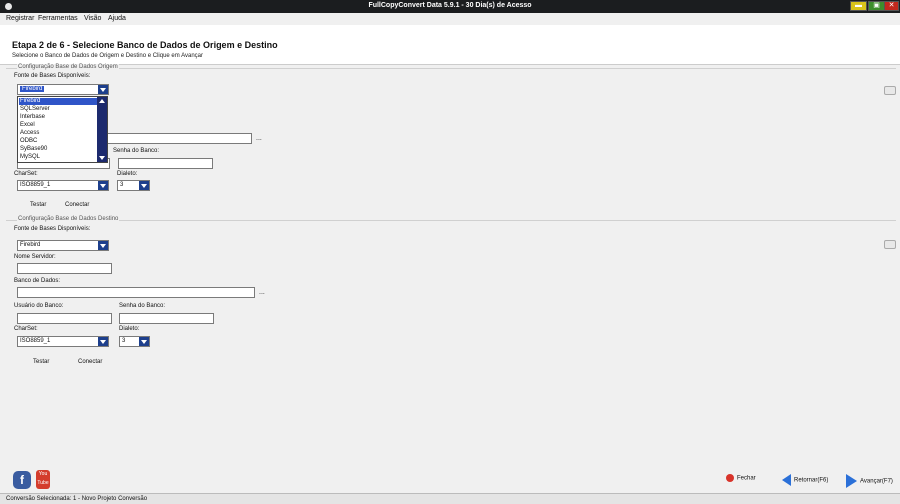  What do you see at coordinates (59, 133) in the screenshot?
I see `dropdown-option: Access` at bounding box center [59, 133].